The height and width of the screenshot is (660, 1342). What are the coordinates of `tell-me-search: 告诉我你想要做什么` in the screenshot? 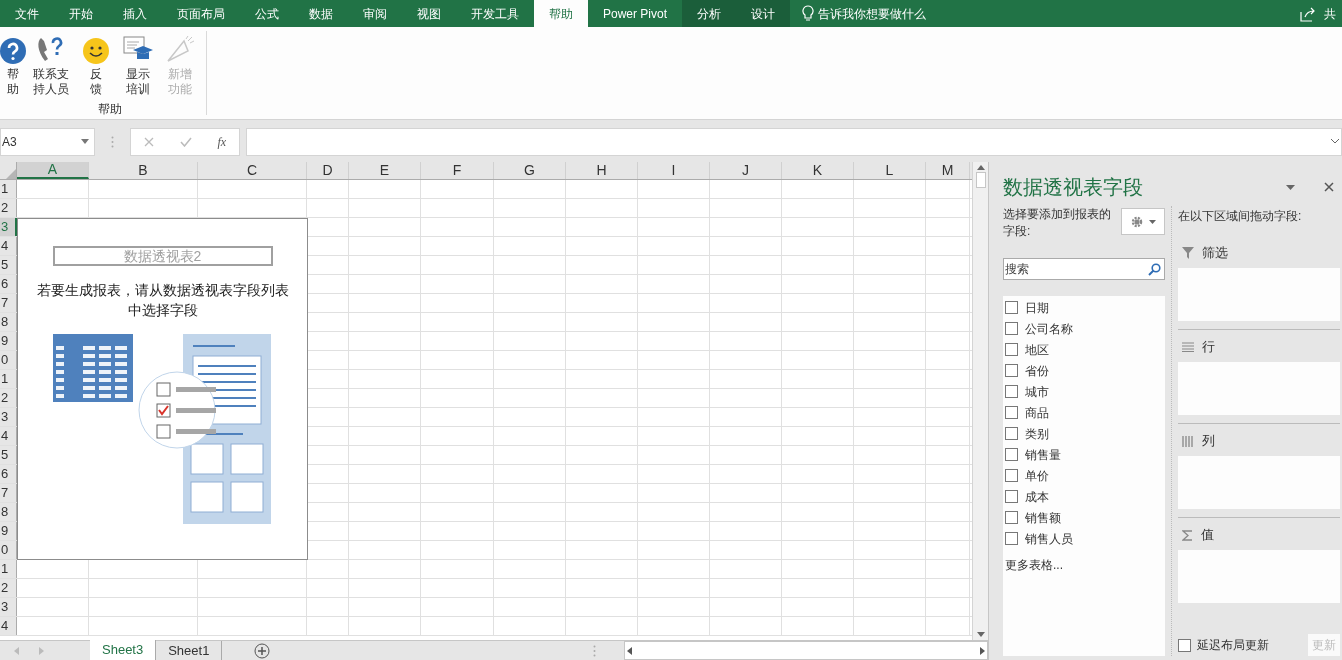 It's located at (864, 13).